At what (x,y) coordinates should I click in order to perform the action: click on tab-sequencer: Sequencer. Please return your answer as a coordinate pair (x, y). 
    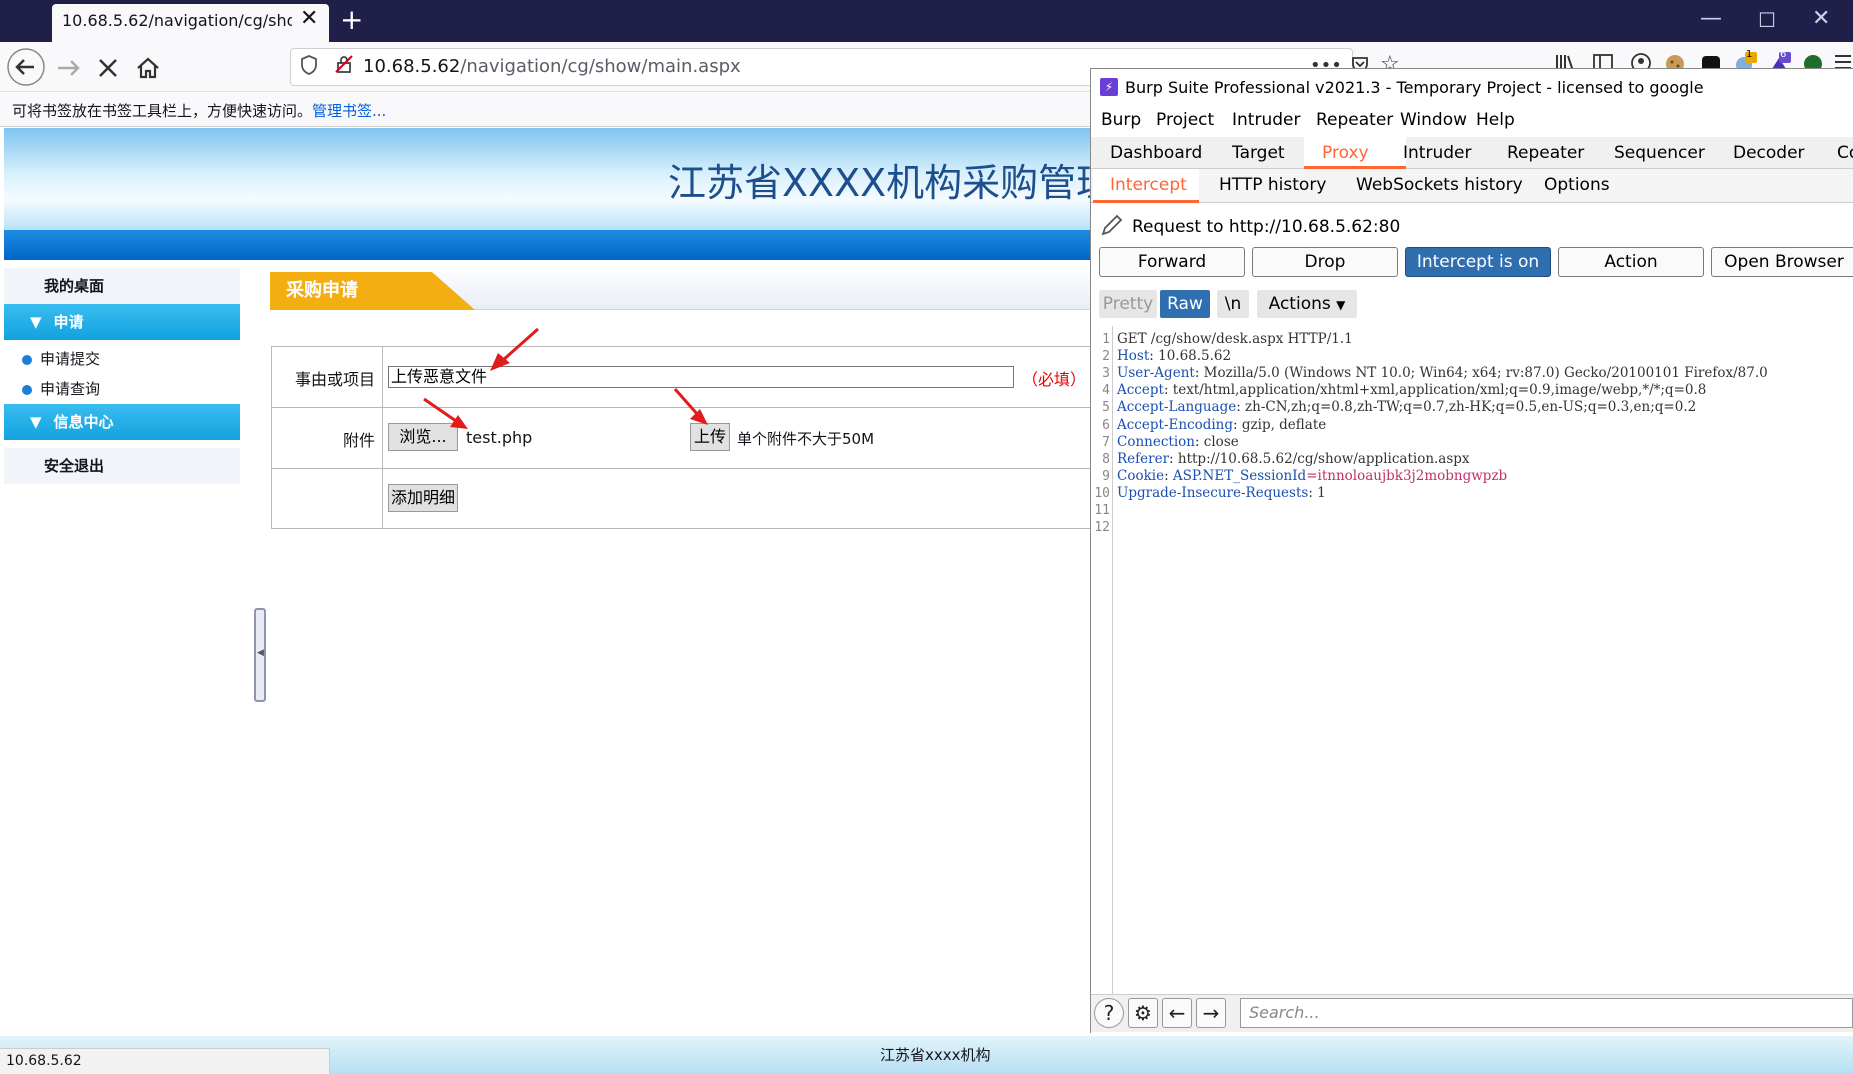
    Looking at the image, I should click on (1659, 153).